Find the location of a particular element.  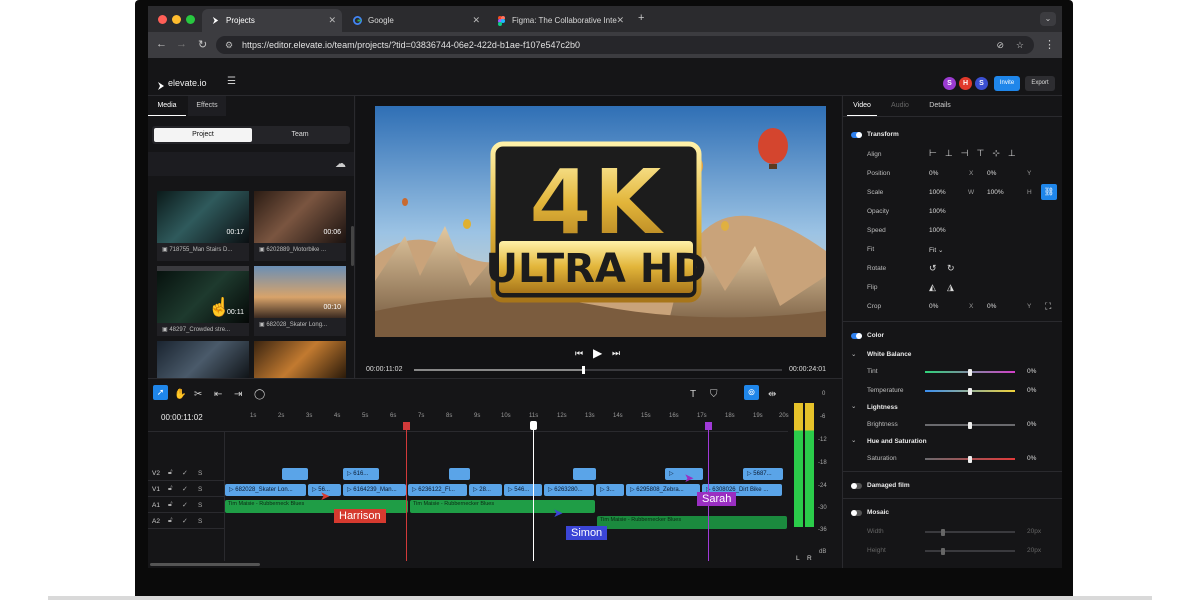

scrub-handle is located at coordinates (584, 370).